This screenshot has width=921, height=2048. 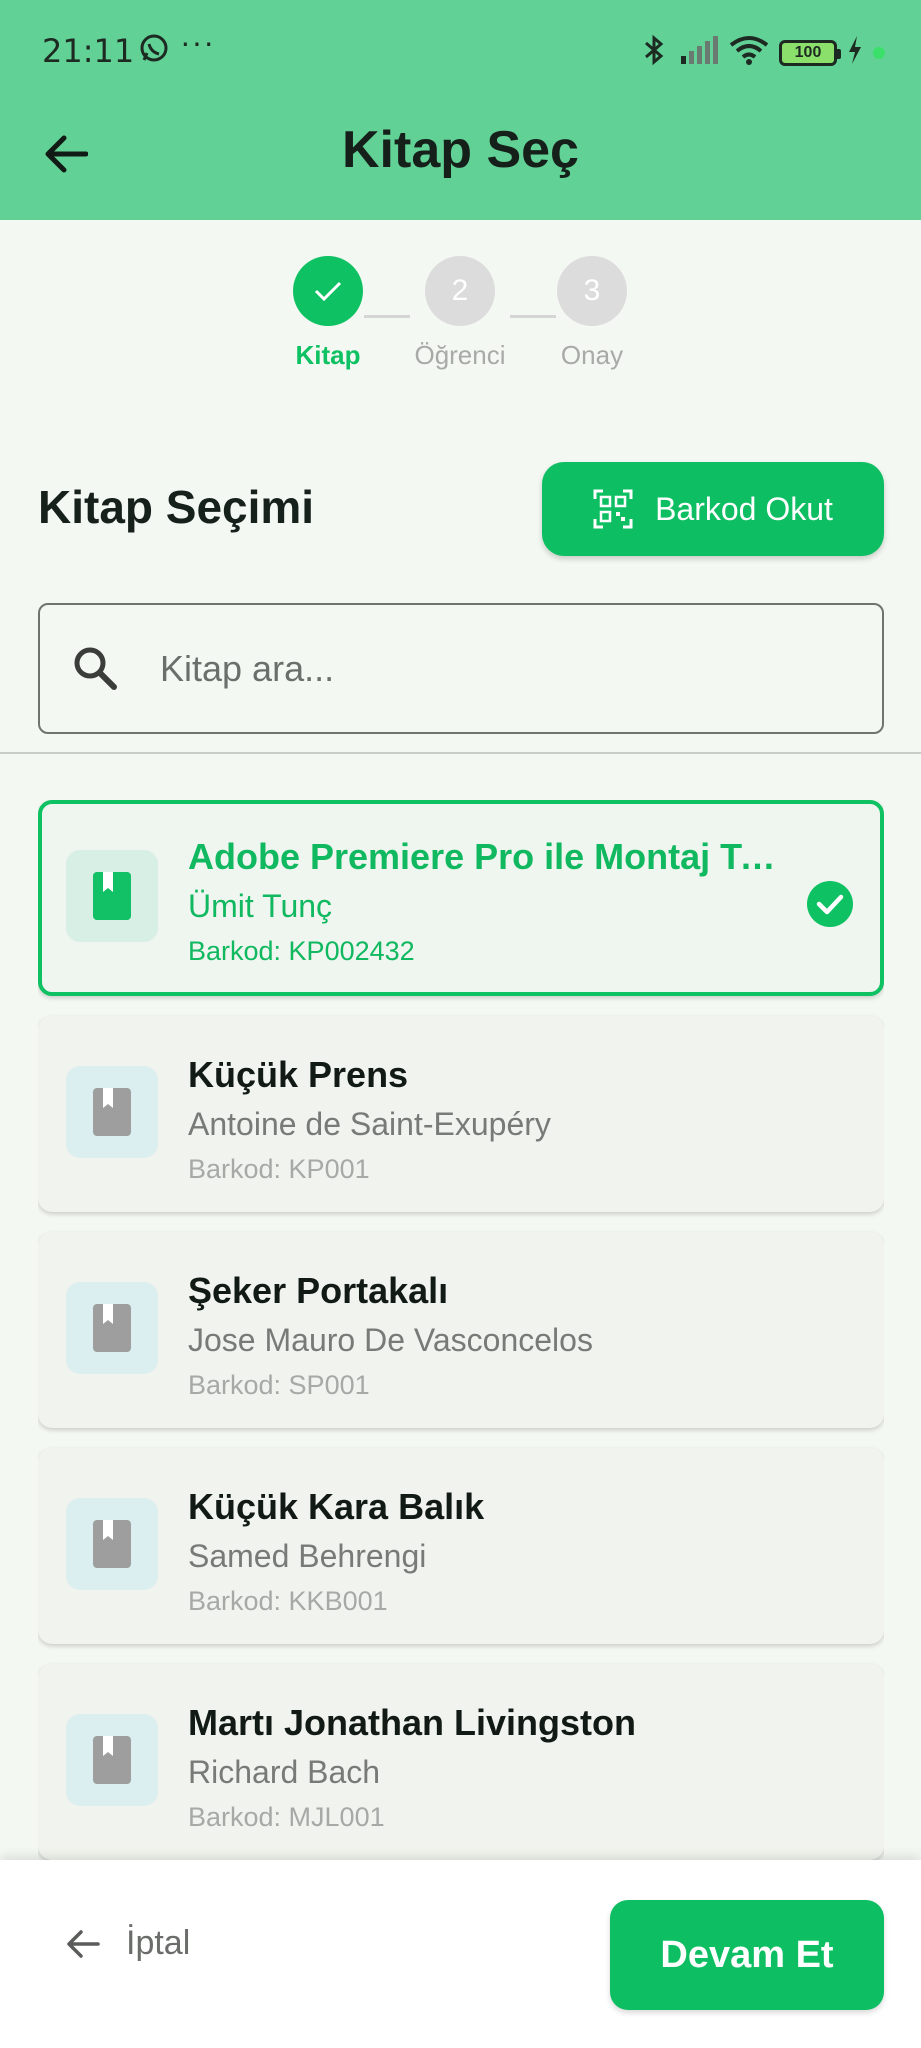 I want to click on book-barcode: Barkod: SP001, so click(x=279, y=1385).